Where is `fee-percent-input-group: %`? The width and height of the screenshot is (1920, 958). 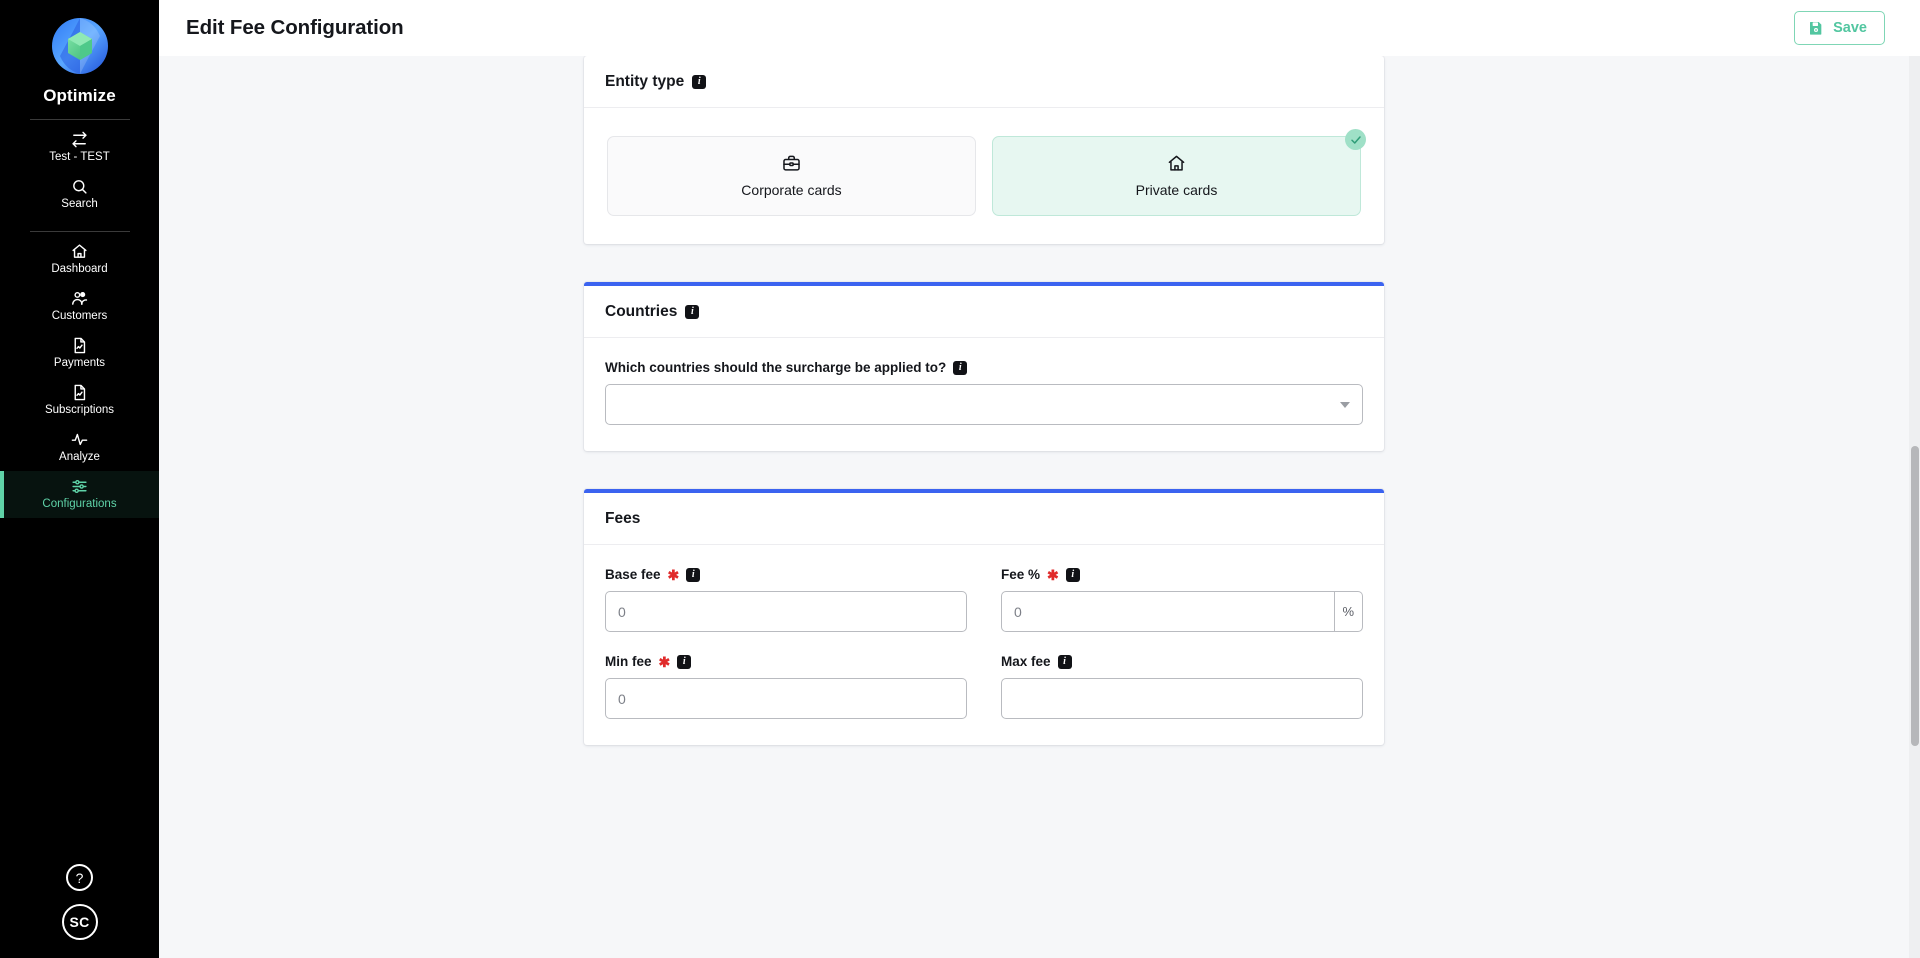 fee-percent-input-group: % is located at coordinates (1182, 611).